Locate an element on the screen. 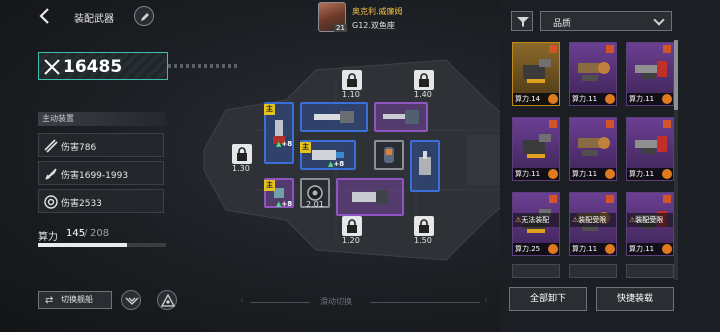  chevron-left-icon: ‹ is located at coordinates (242, 301).